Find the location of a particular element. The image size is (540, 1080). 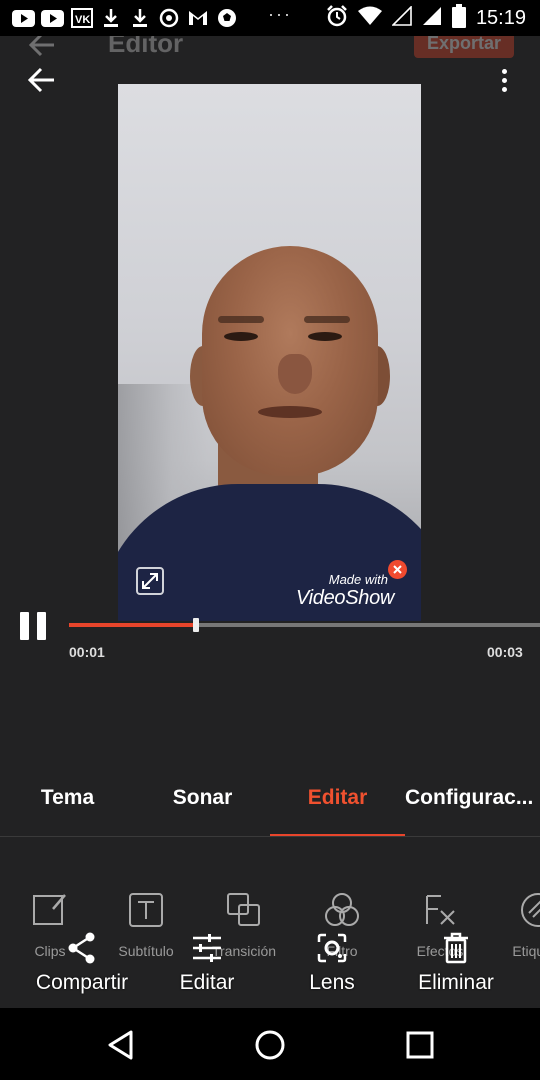

back-button is located at coordinates (42, 80).